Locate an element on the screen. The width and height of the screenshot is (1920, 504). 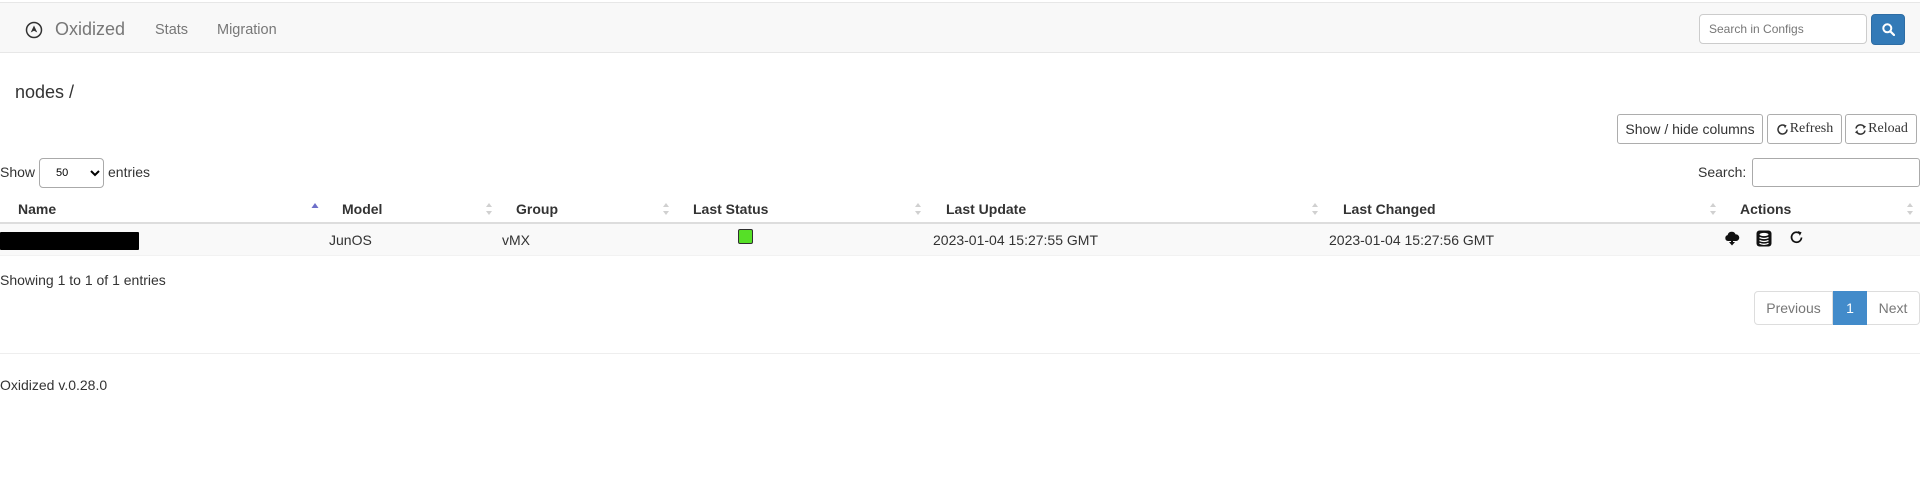
page-title: nodes / is located at coordinates (45, 92).